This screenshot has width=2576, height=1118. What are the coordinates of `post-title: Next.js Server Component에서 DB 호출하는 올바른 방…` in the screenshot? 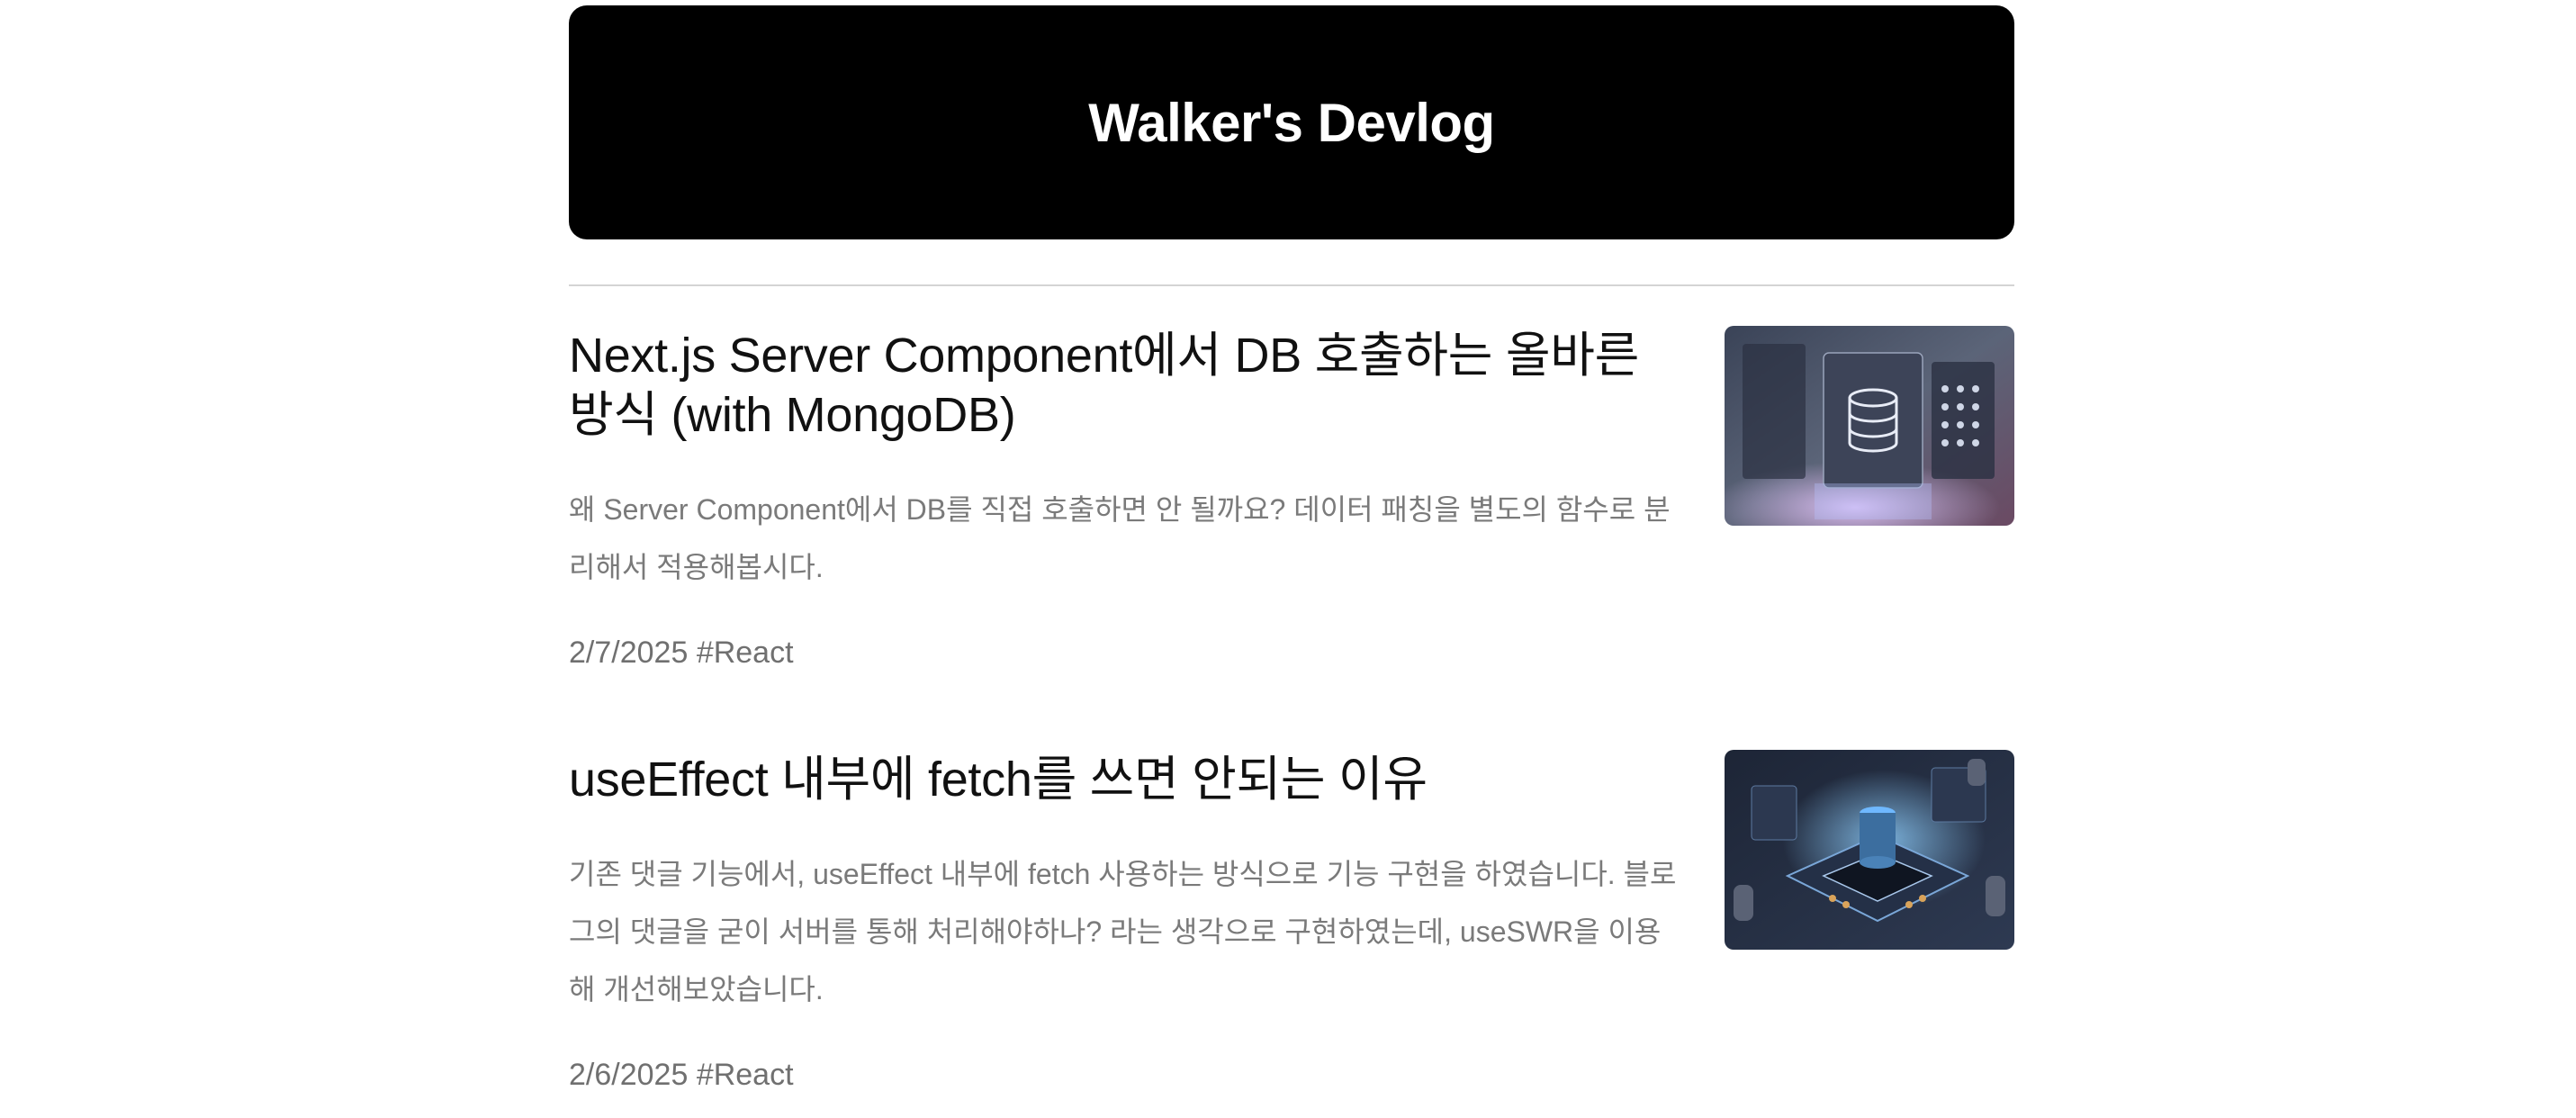 It's located at (1127, 385).